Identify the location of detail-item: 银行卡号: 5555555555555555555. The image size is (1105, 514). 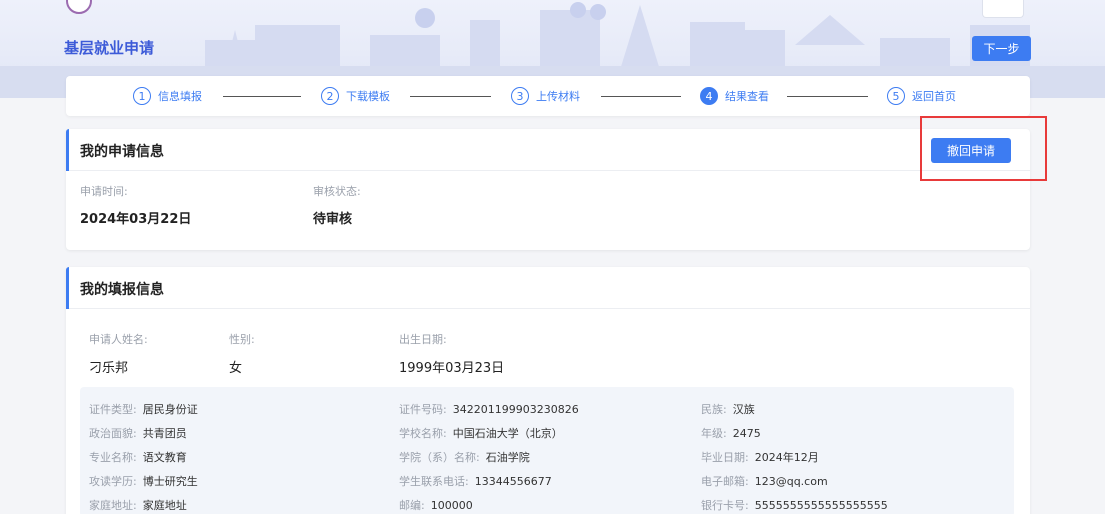
(794, 505).